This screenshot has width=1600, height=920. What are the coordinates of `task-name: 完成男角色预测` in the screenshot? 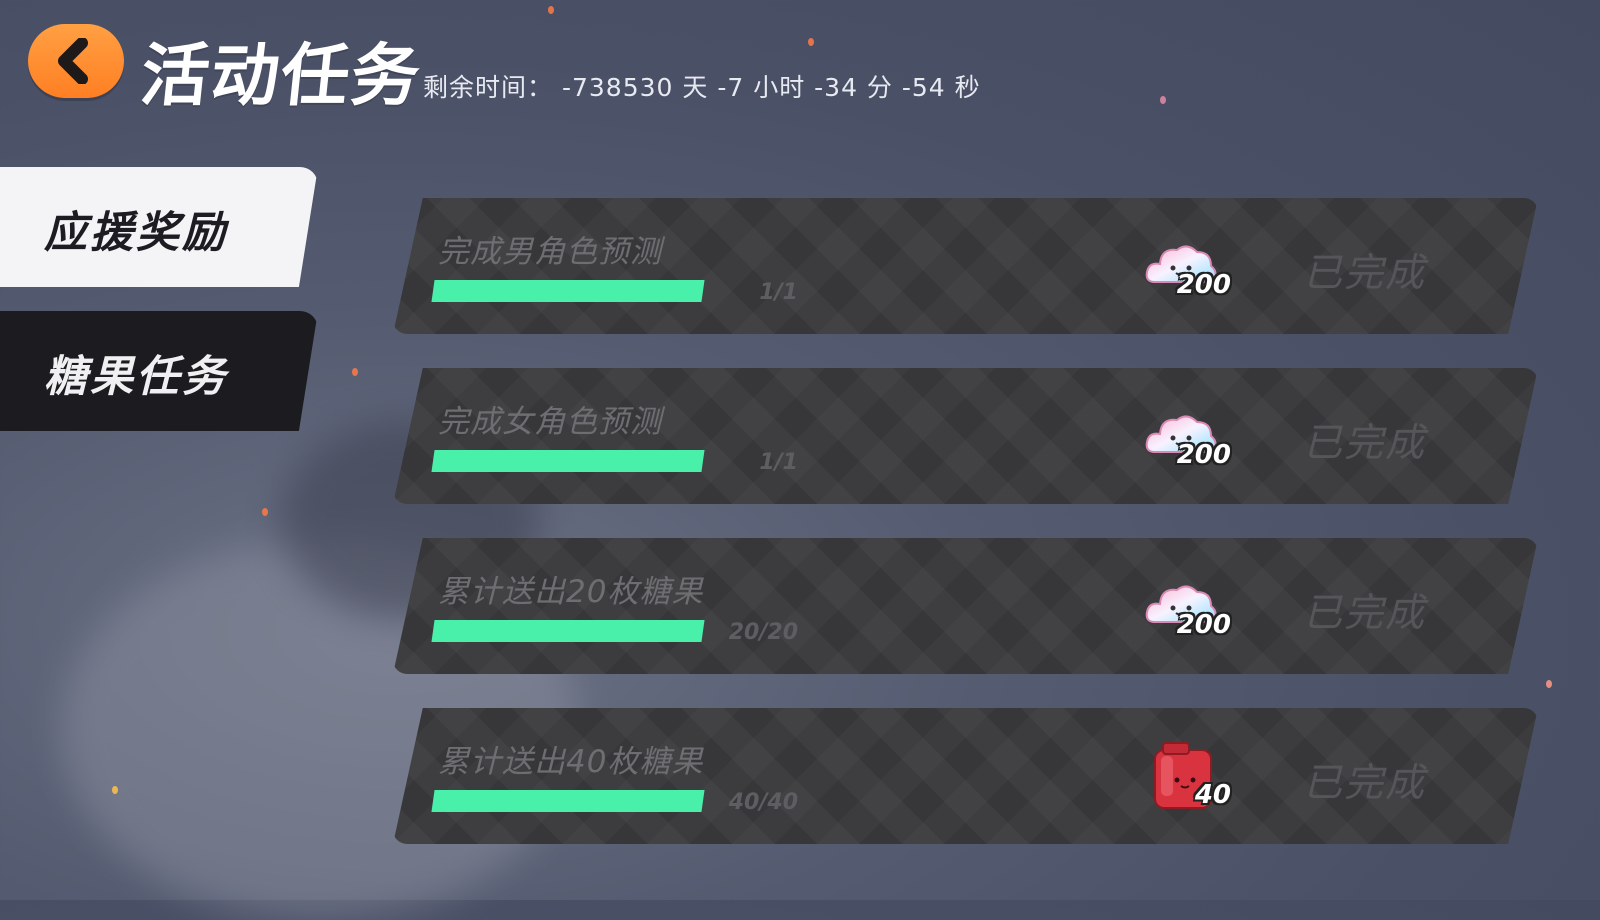 It's located at (550, 252).